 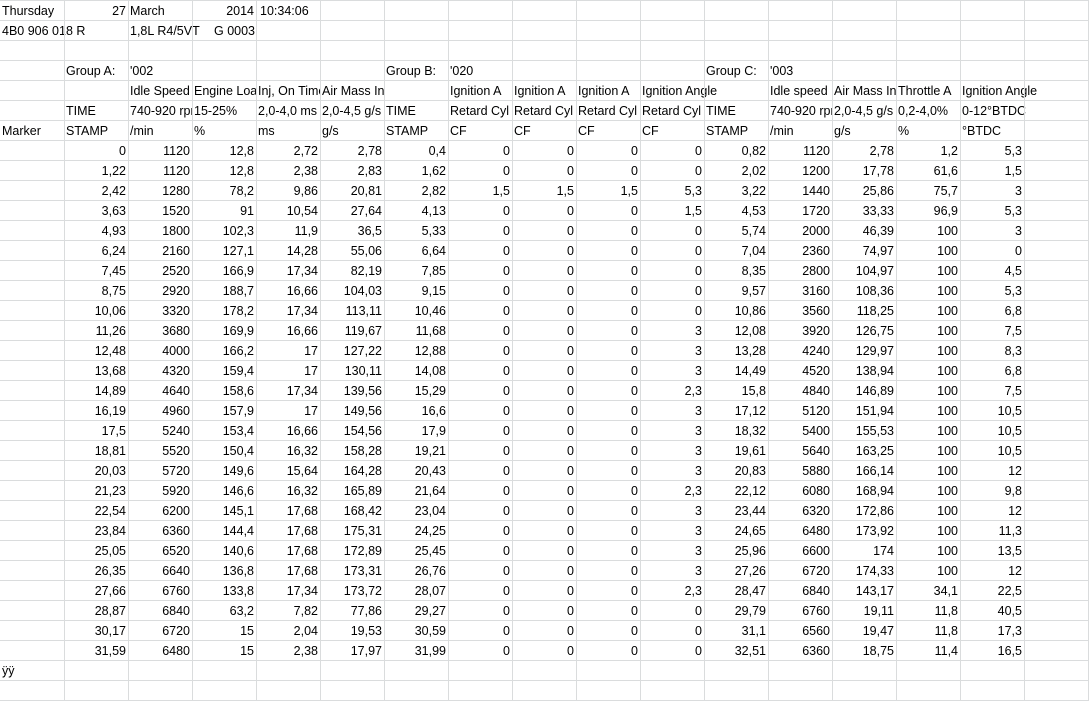 I want to click on table-cell: 5400, so click(x=800, y=431).